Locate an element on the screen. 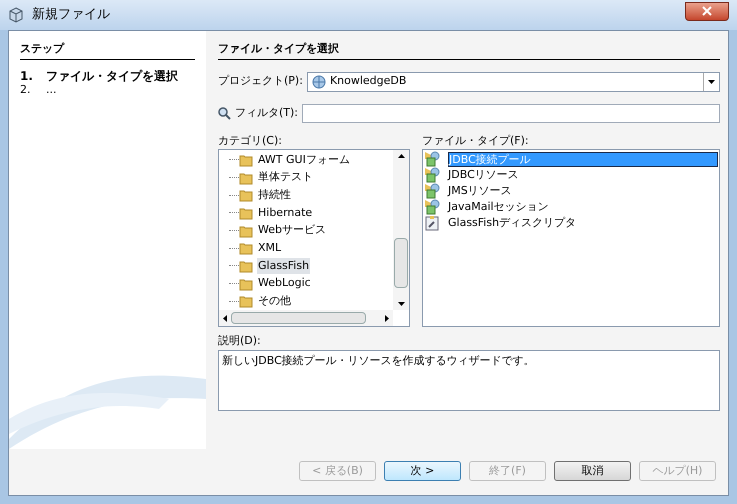 The image size is (737, 504). category-item: GlassFish is located at coordinates (283, 266).